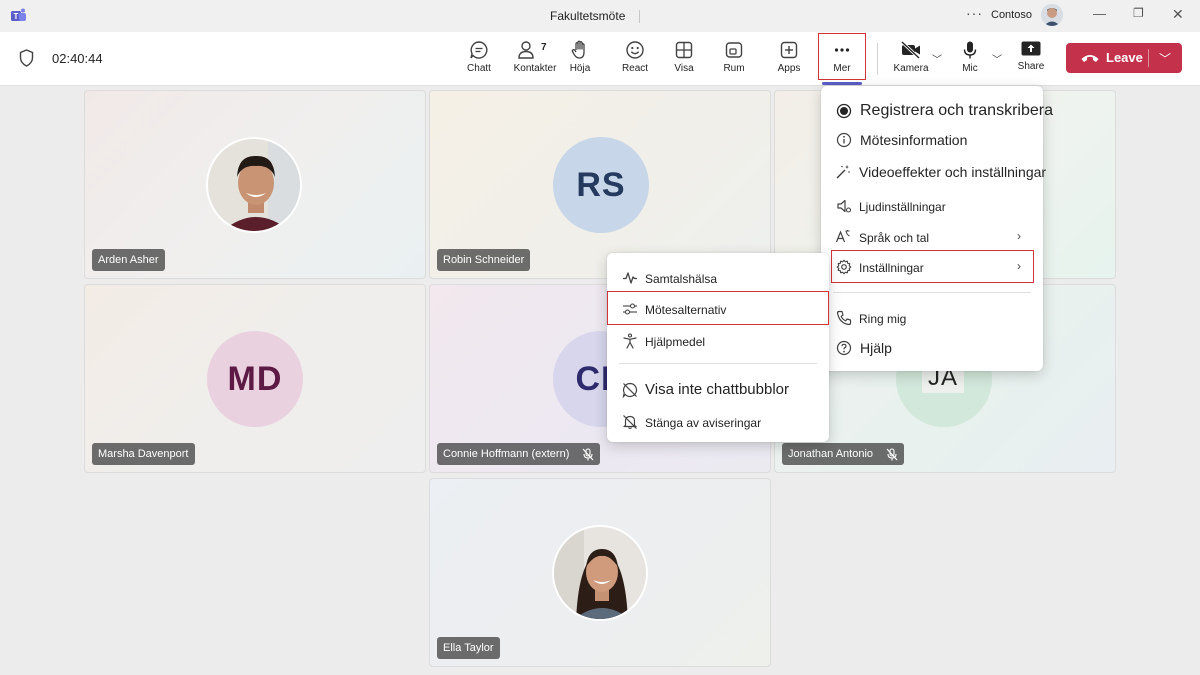 The image size is (1200, 675). What do you see at coordinates (914, 140) in the screenshot?
I see `menu-item-label: Mötesinformation` at bounding box center [914, 140].